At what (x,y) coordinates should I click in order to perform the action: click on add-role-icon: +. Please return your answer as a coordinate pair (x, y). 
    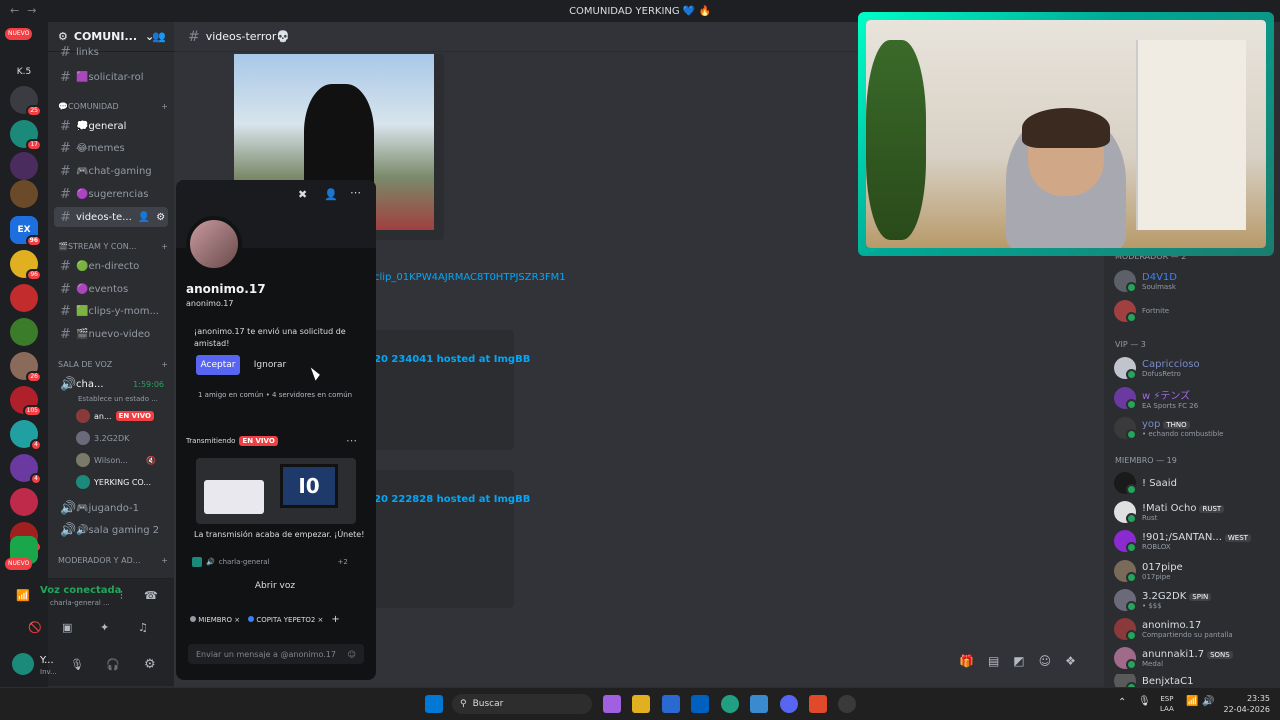
    Looking at the image, I should click on (335, 619).